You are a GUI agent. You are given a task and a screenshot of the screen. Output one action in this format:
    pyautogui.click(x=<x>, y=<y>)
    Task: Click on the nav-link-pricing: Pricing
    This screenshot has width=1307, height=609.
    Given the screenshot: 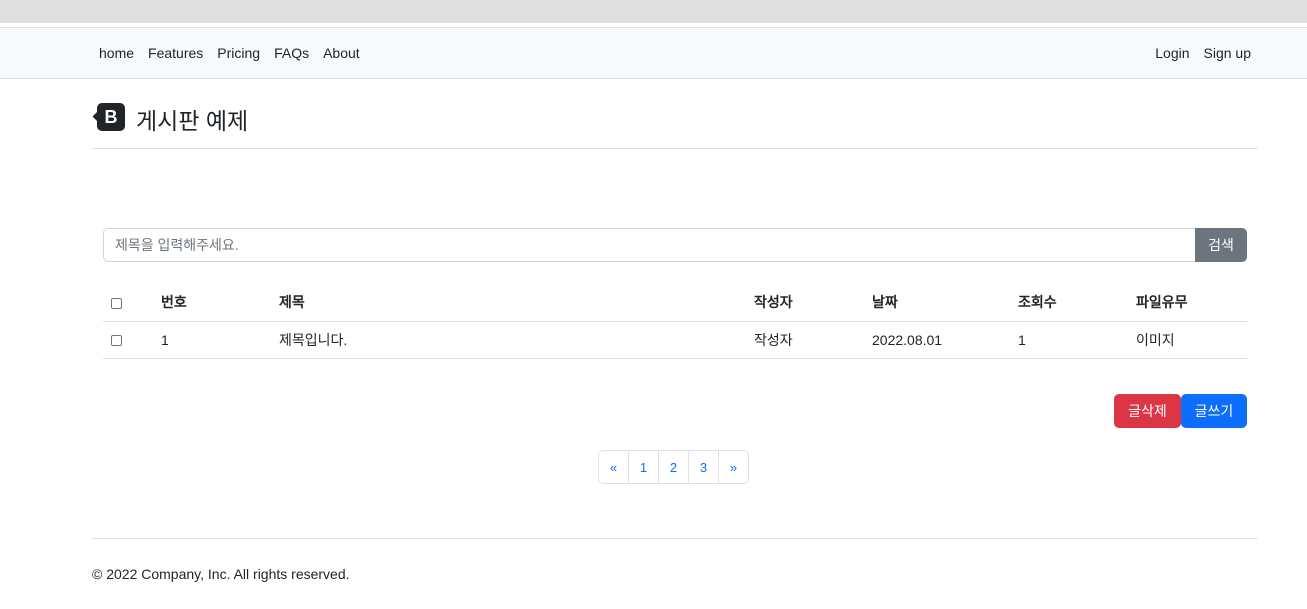 What is the action you would take?
    pyautogui.click(x=238, y=53)
    